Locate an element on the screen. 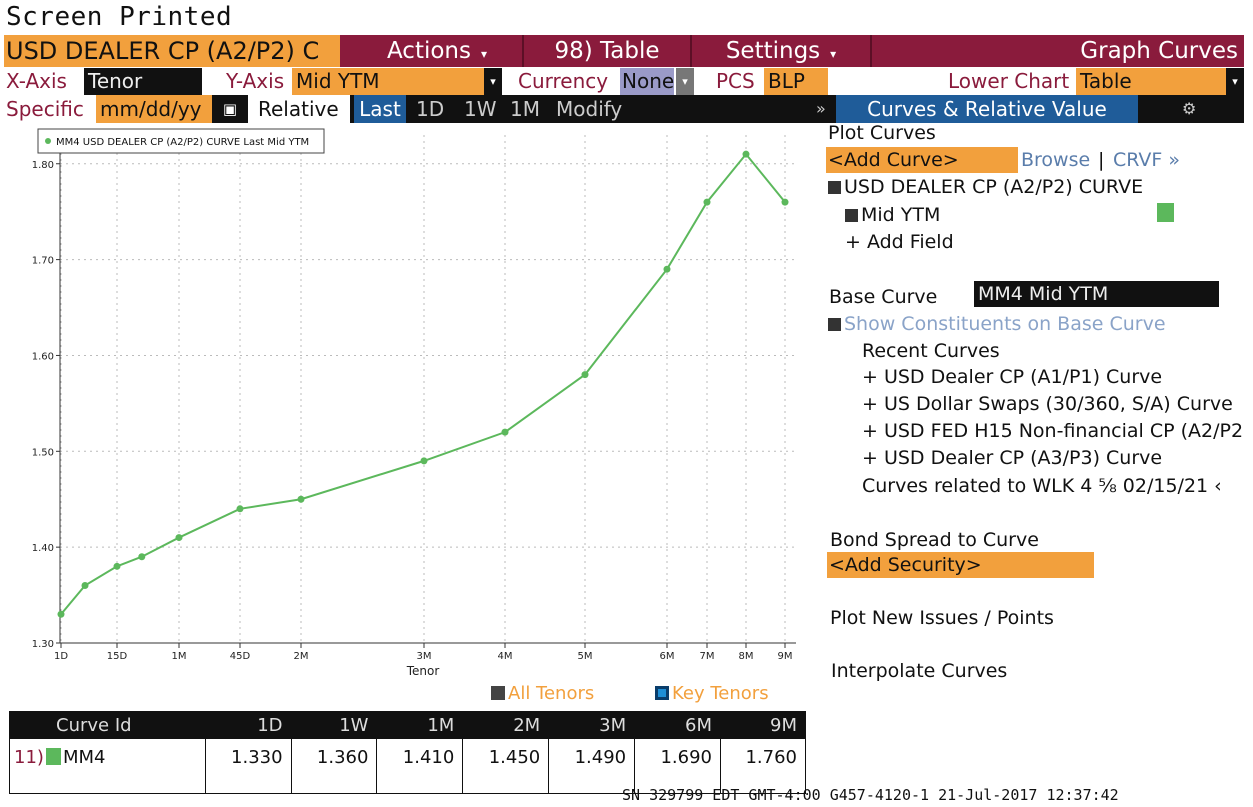 Image resolution: width=1253 pixels, height=807 pixels. security-name-field: USD DEALER CP (A2/P2) C is located at coordinates (172, 51).